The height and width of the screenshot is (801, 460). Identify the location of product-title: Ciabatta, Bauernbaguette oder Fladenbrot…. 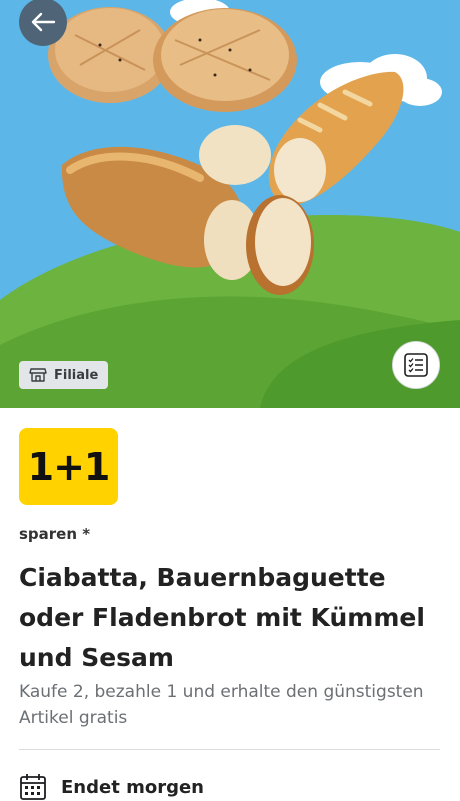
(222, 617).